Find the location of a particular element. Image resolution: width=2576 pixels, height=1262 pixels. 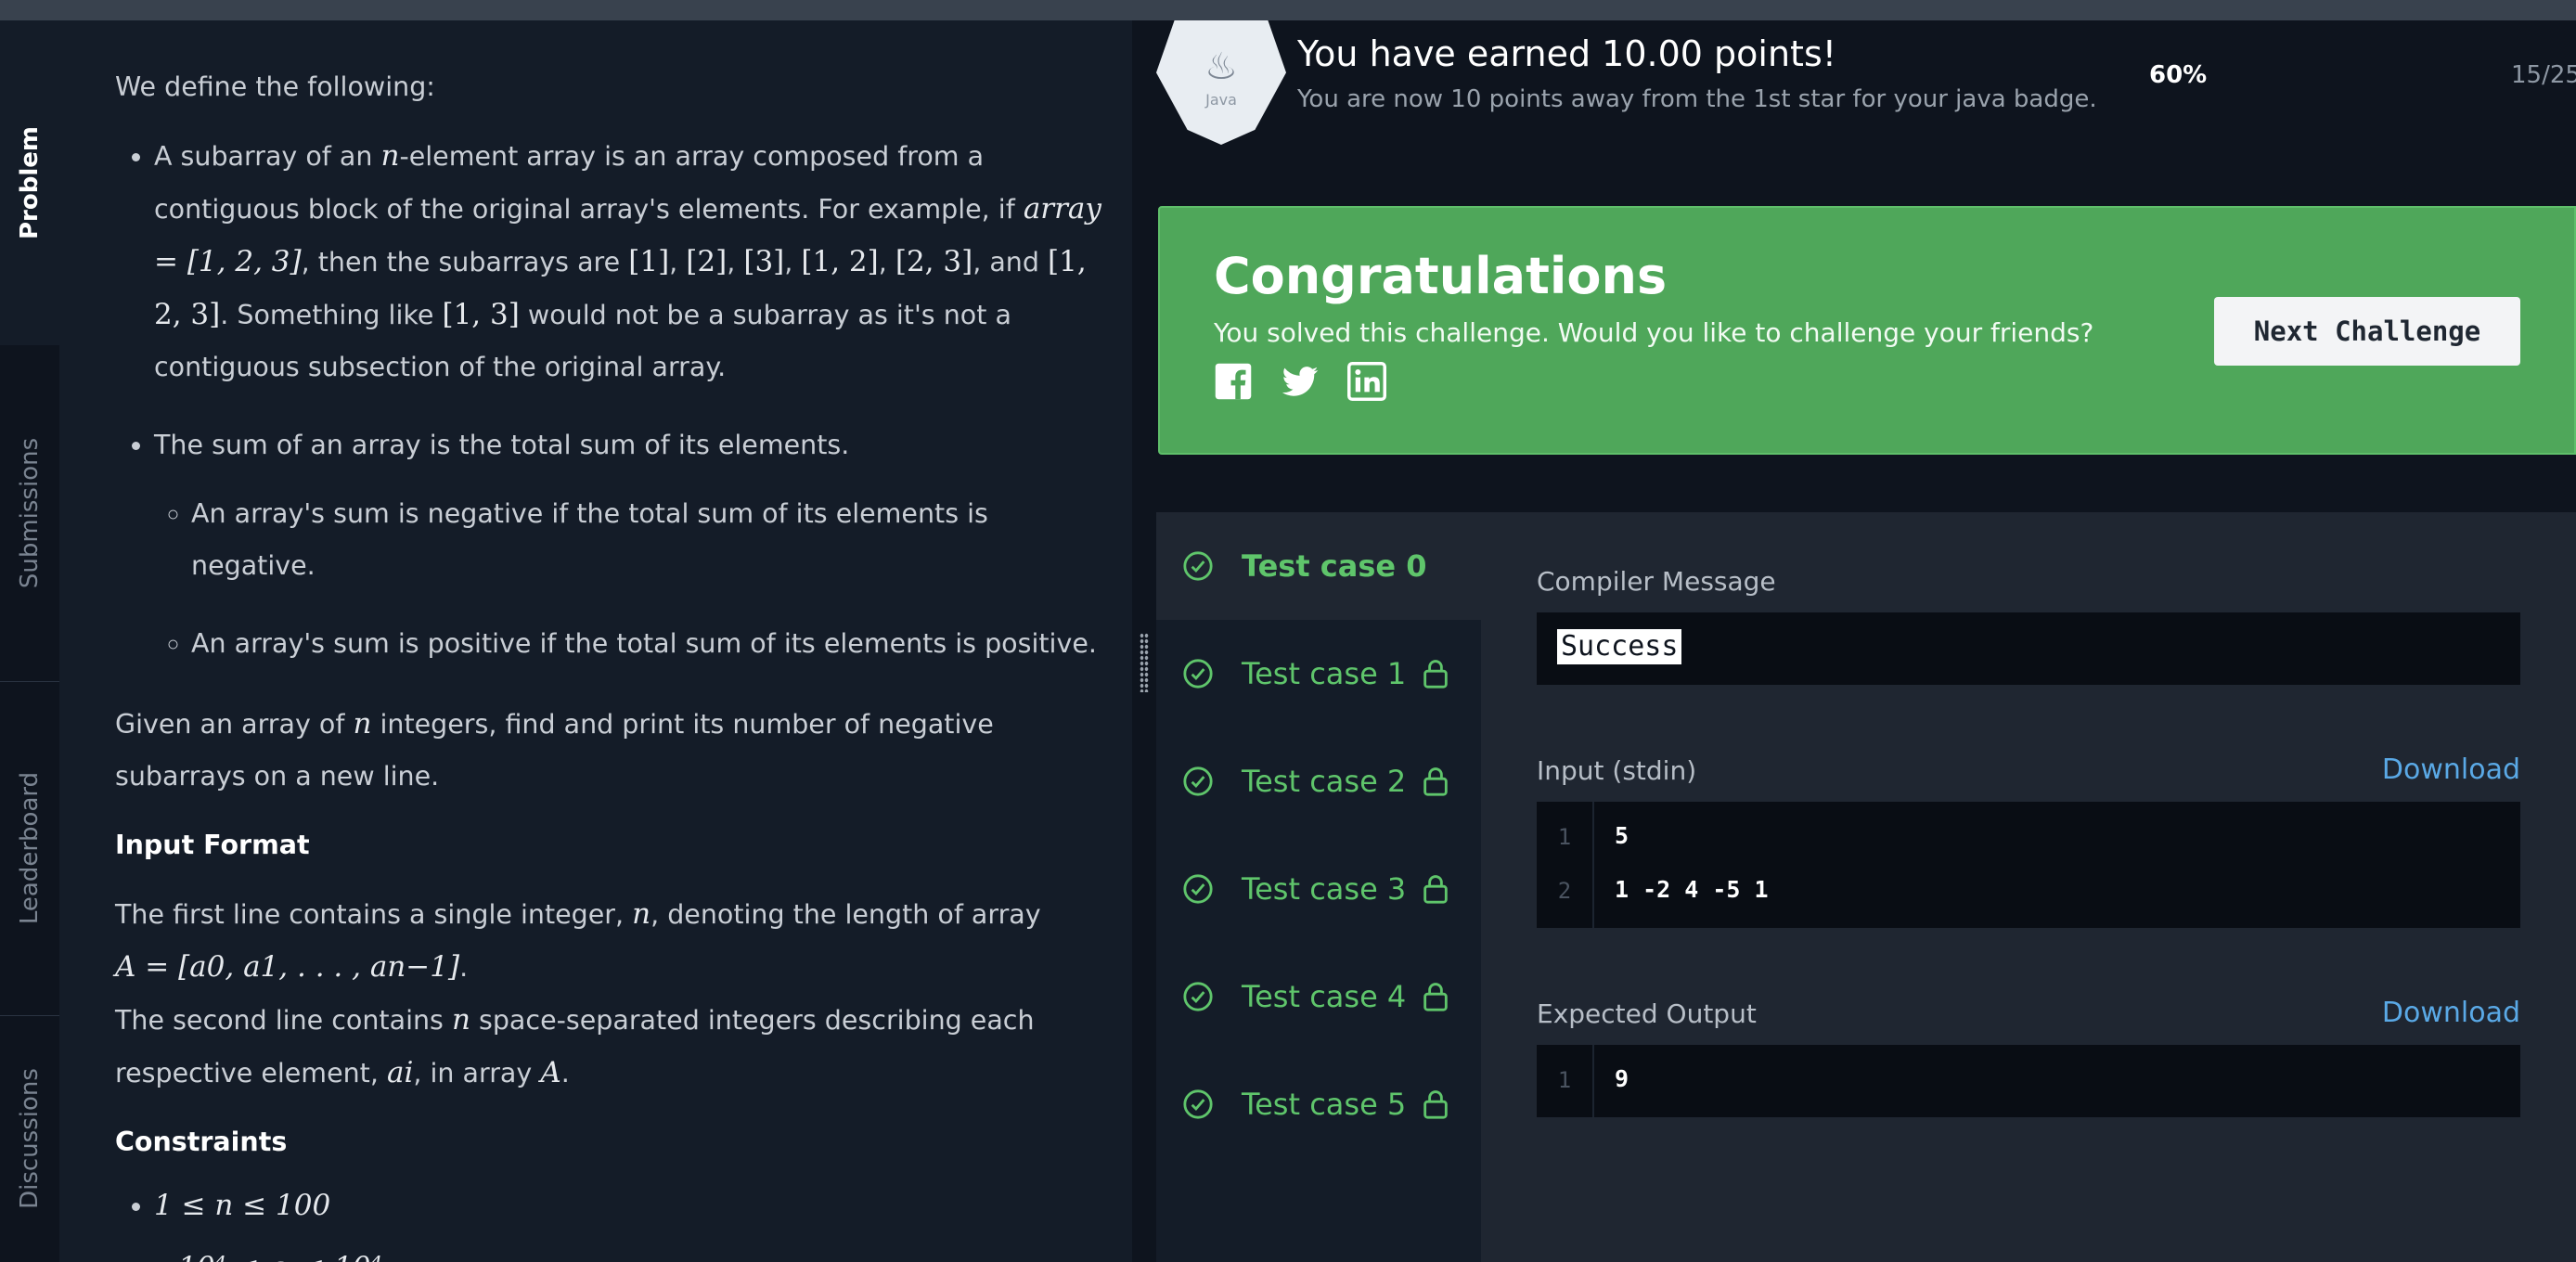

tab-discussions-label: Discussions is located at coordinates (30, 1138).